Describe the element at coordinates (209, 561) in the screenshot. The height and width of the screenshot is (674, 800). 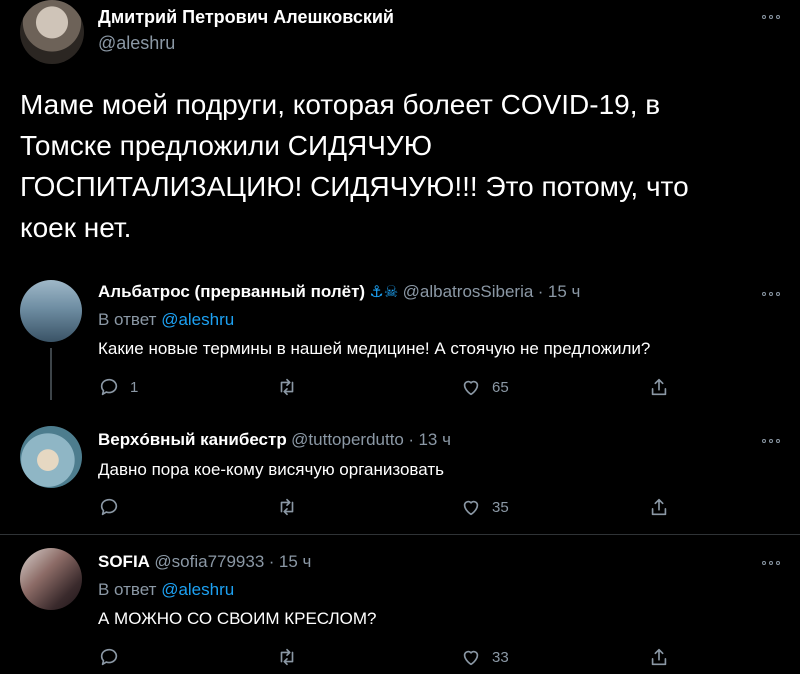
I see `reply-author-handle: @sofia779933` at that location.